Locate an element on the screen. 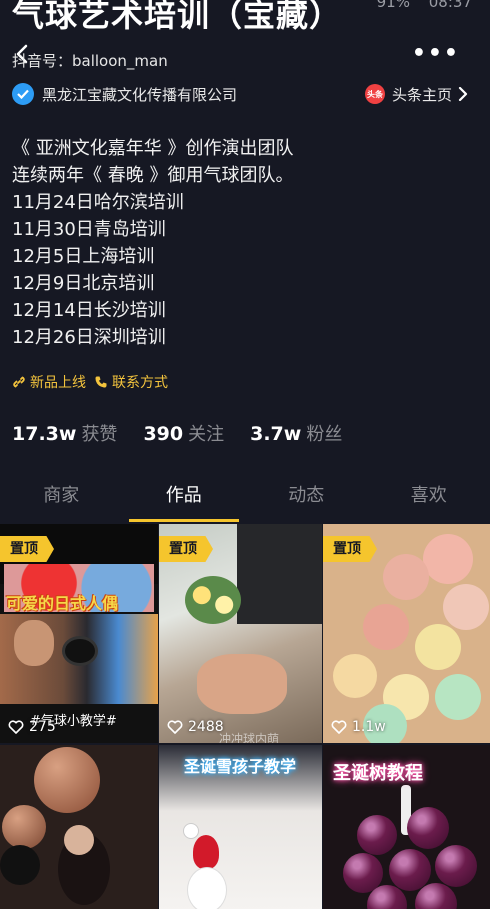 This screenshot has width=490, height=909. tab-liked: 喜欢 is located at coordinates (429, 496).